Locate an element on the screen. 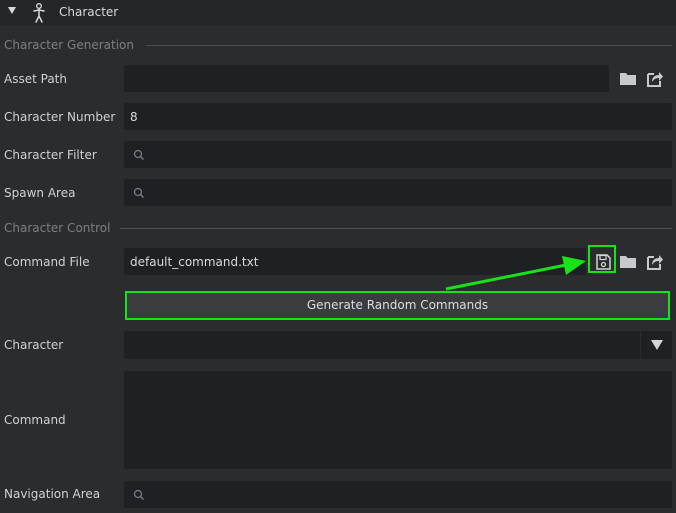  panel-header: Character is located at coordinates (338, 13).